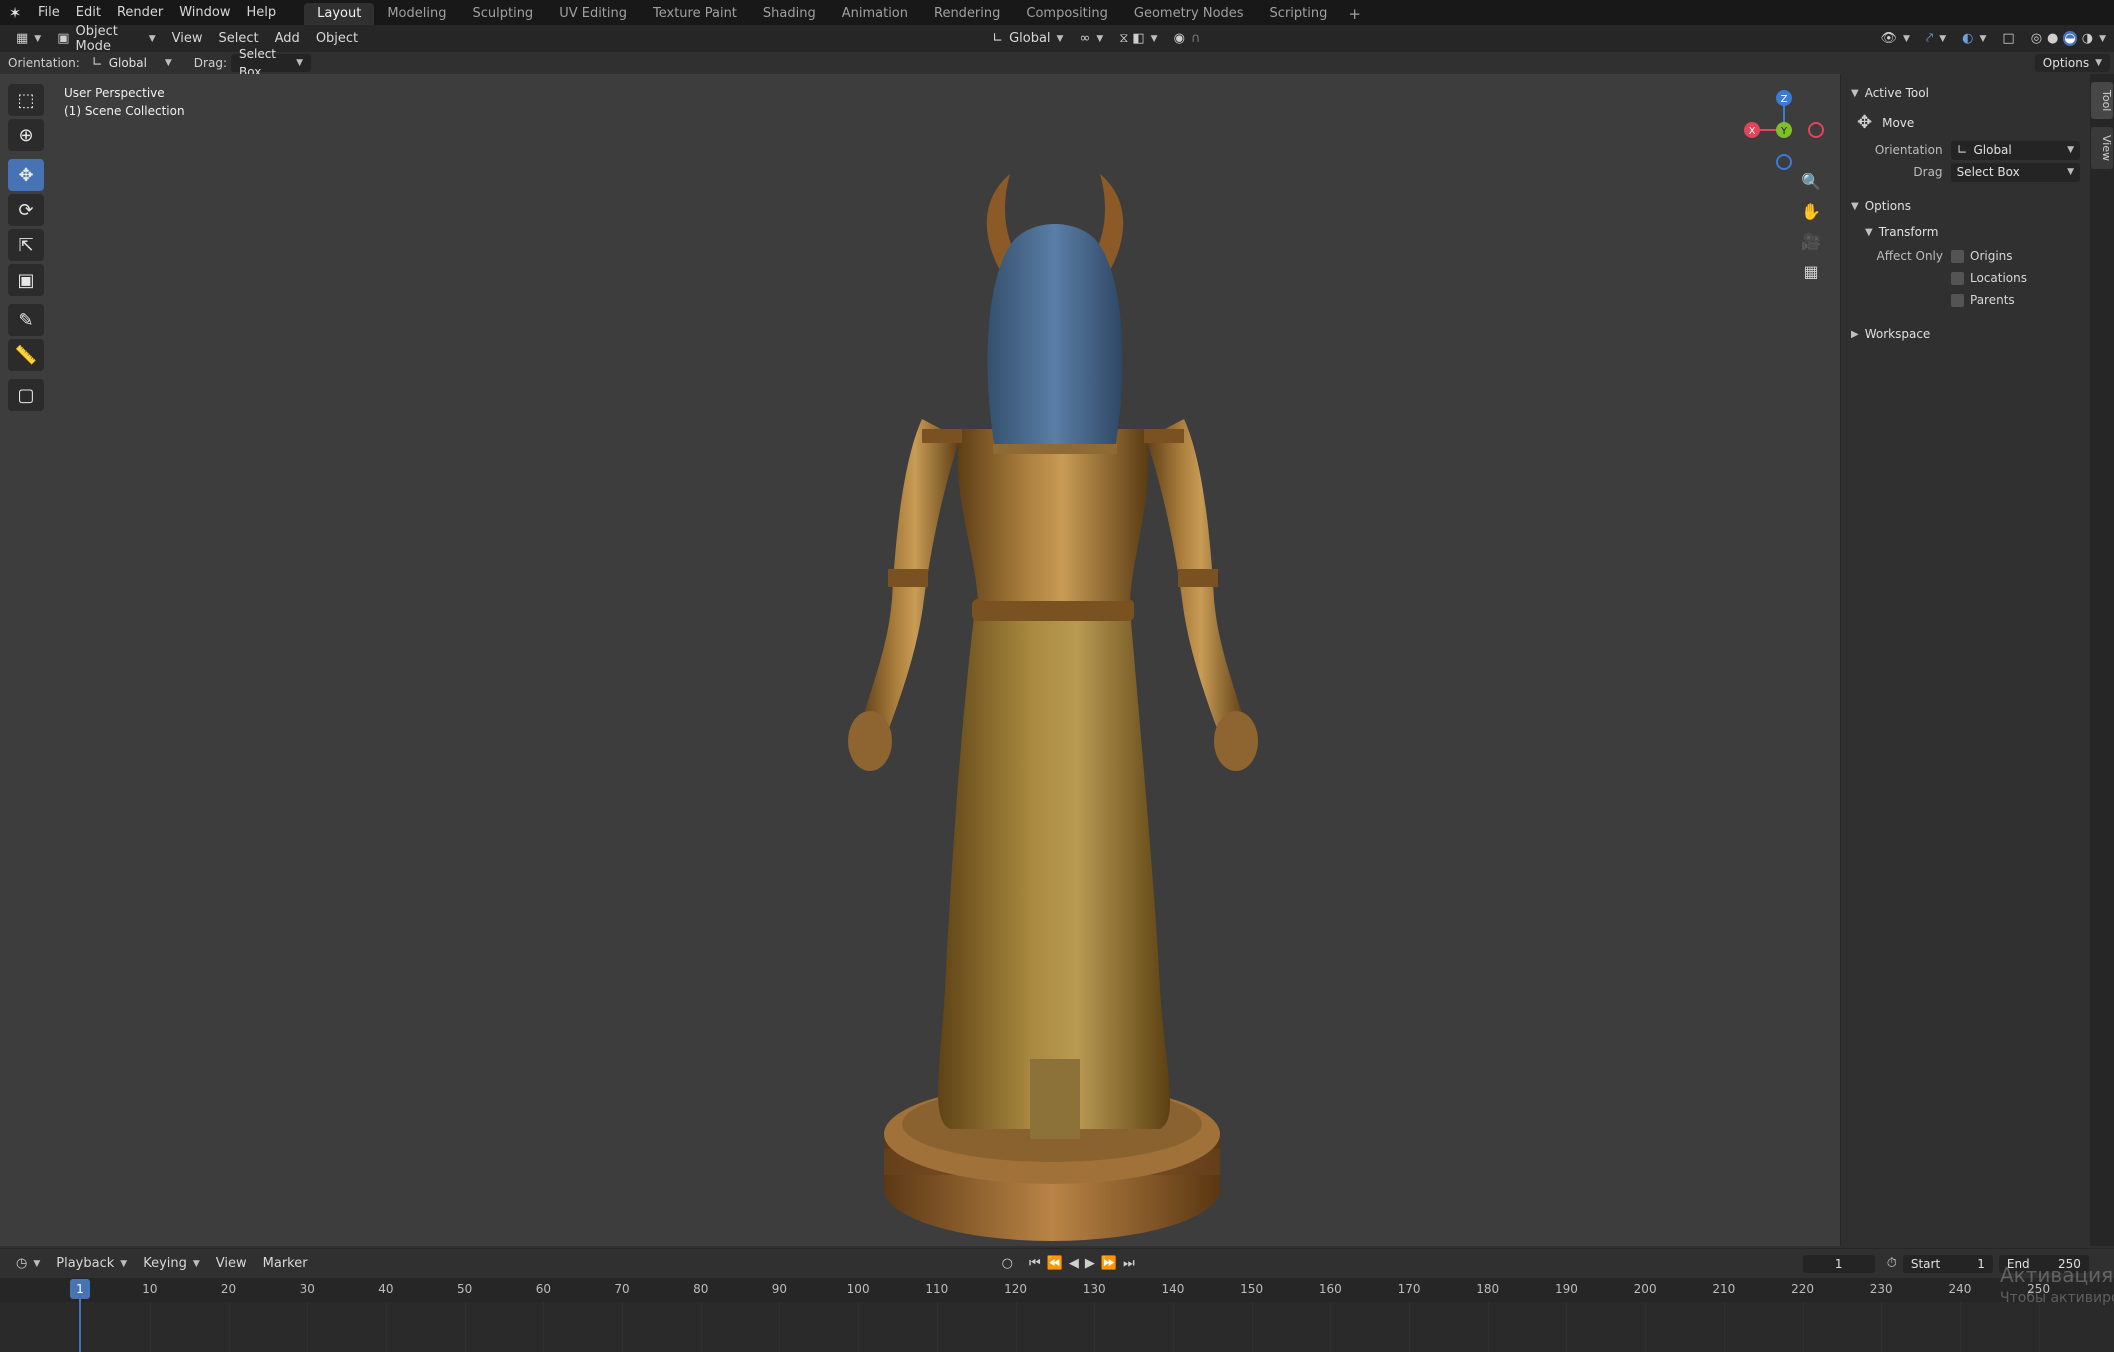 Image resolution: width=2114 pixels, height=1352 pixels. I want to click on ruler-tick-label: 180, so click(1488, 1289).